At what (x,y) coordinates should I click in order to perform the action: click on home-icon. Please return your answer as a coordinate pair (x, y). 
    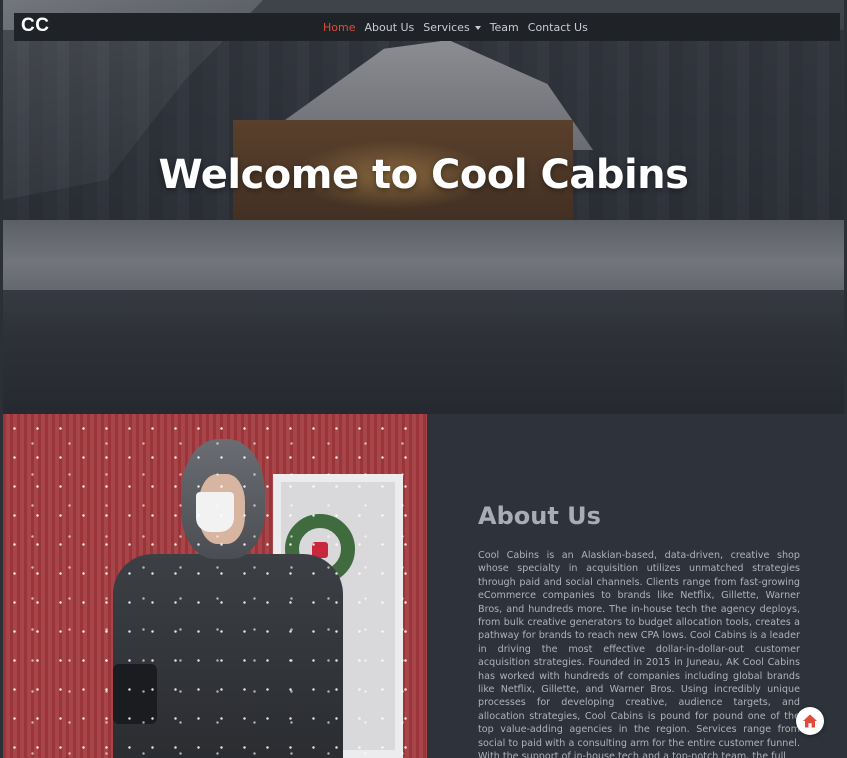
    Looking at the image, I should click on (810, 721).